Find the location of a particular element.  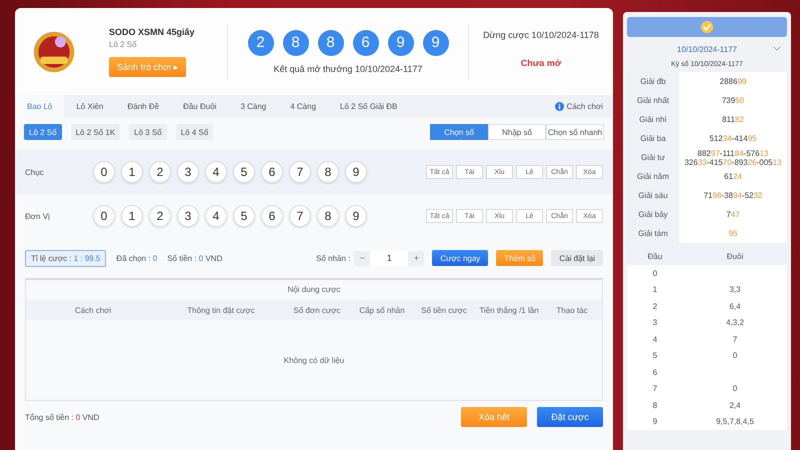

table-cell: 5 is located at coordinates (655, 355).